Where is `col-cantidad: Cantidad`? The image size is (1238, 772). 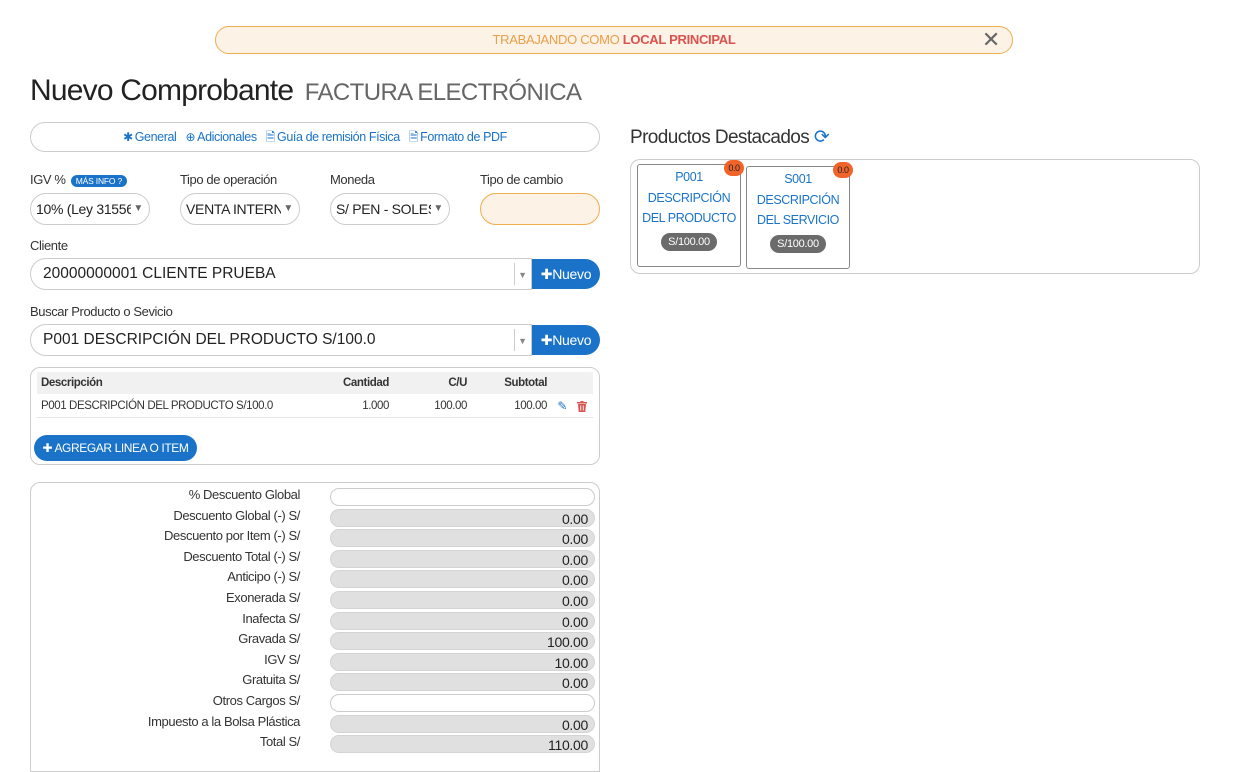
col-cantidad: Cantidad is located at coordinates (366, 383).